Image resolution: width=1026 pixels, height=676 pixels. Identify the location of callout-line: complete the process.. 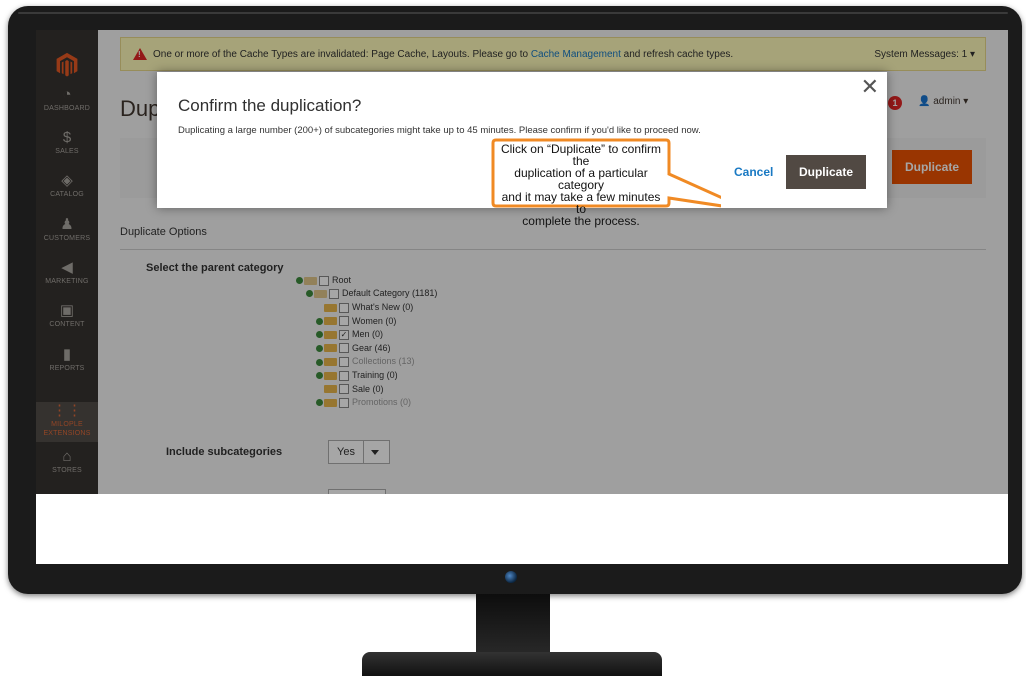
(581, 221).